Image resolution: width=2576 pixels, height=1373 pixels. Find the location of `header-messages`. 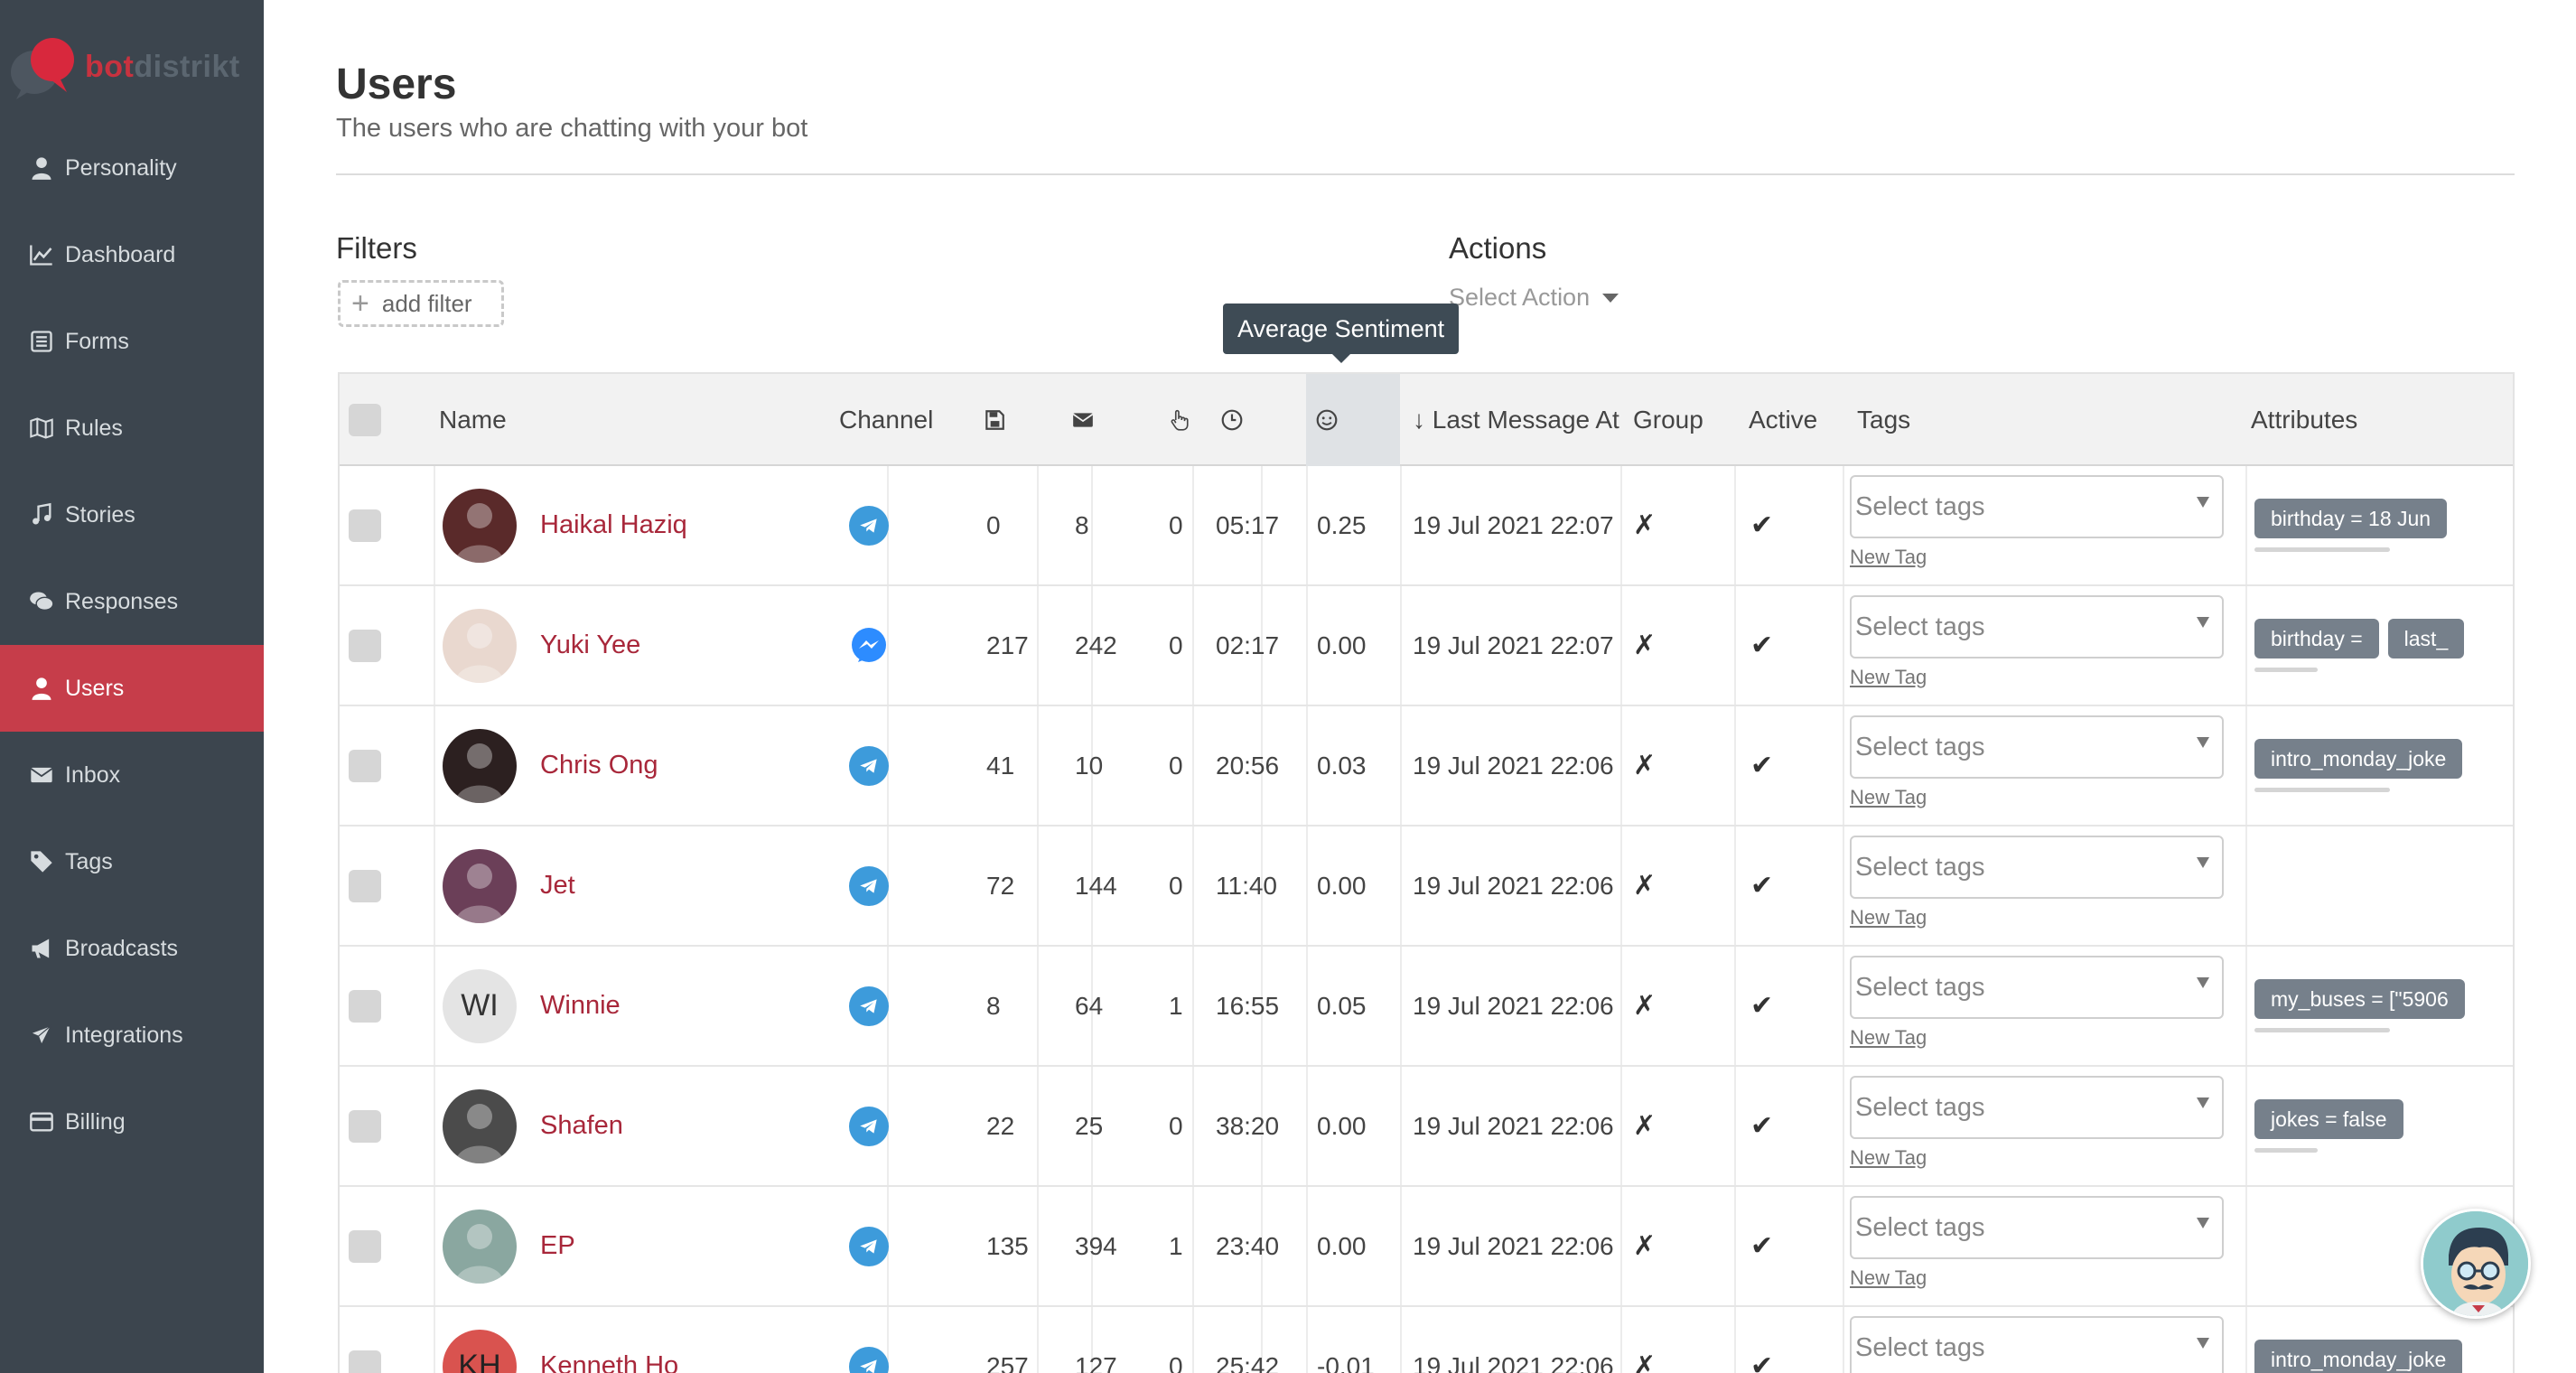

header-messages is located at coordinates (1083, 420).